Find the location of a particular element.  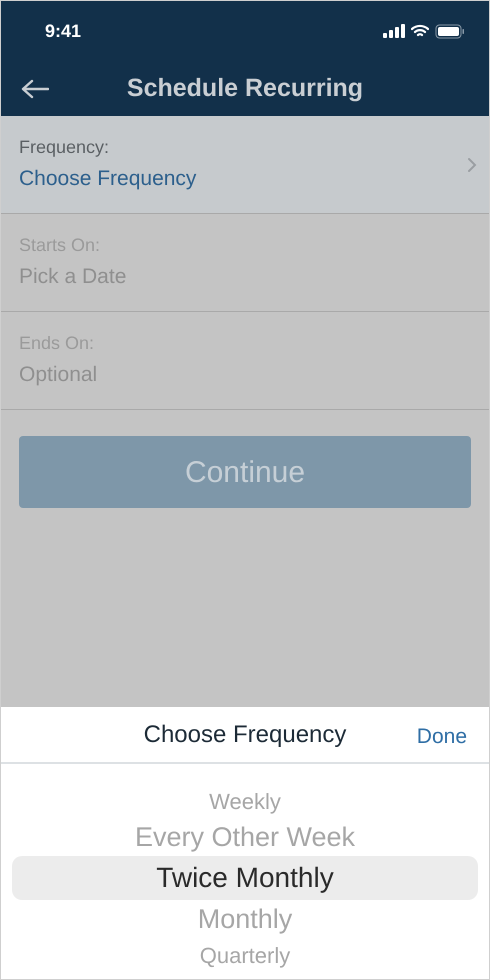

picker-option: Twice Monthly is located at coordinates (245, 878).